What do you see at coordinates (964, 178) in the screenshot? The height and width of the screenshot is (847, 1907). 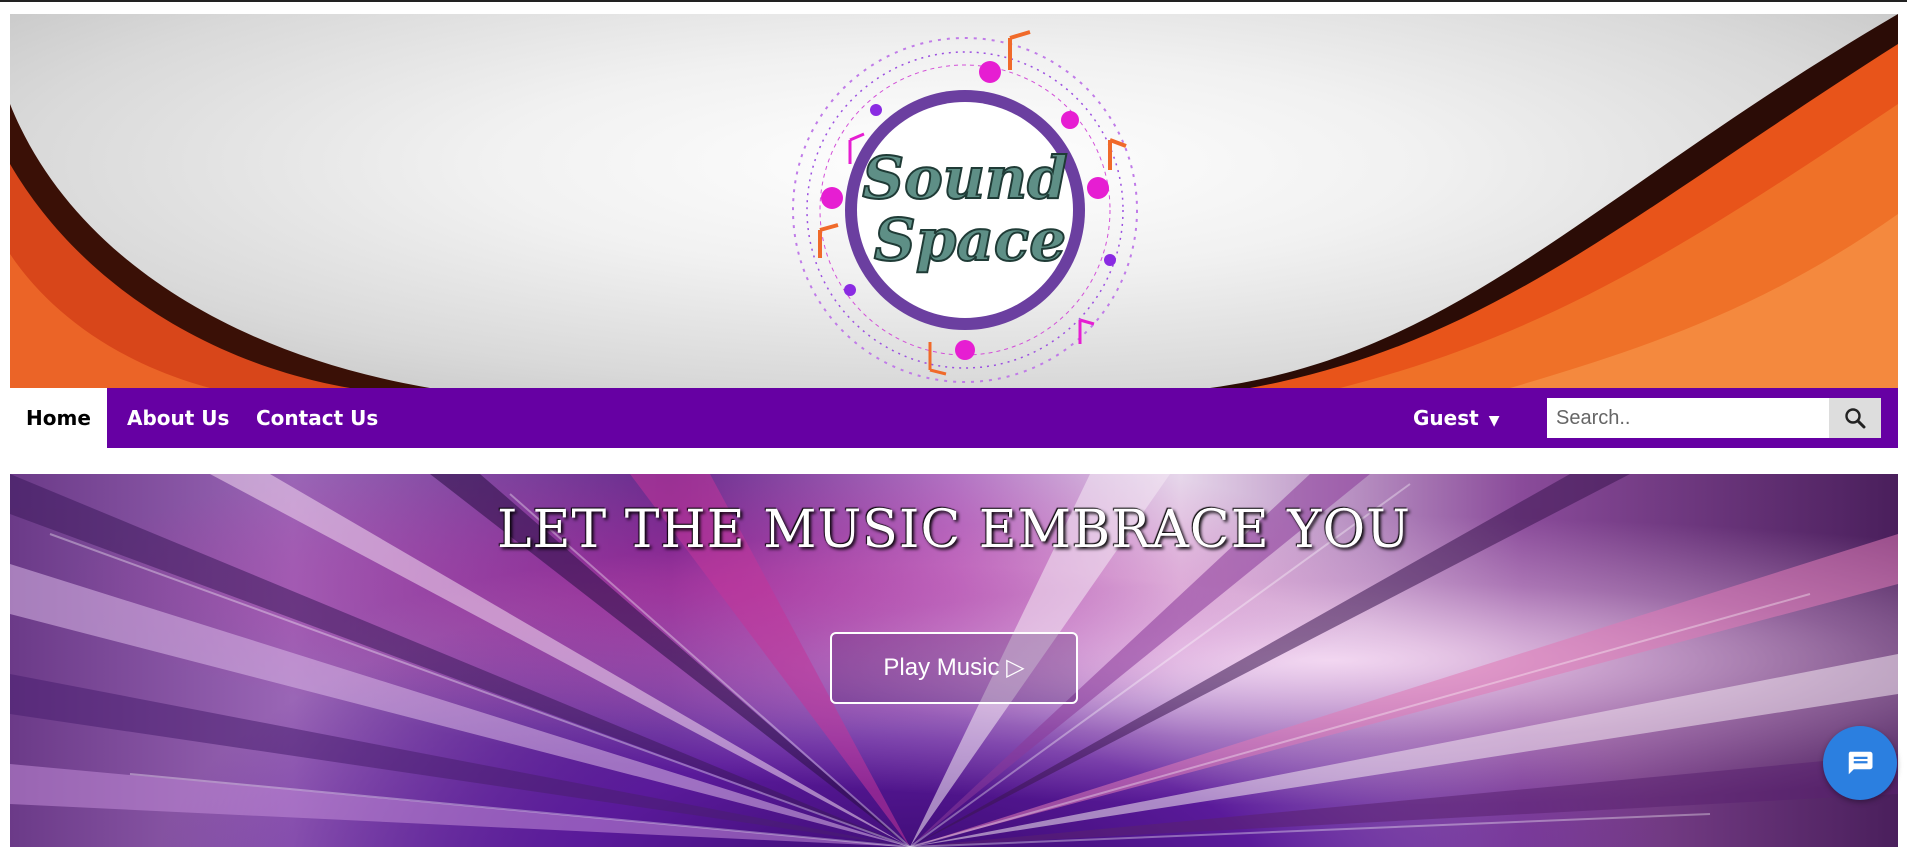 I see `logo-text-line1: Sound` at bounding box center [964, 178].